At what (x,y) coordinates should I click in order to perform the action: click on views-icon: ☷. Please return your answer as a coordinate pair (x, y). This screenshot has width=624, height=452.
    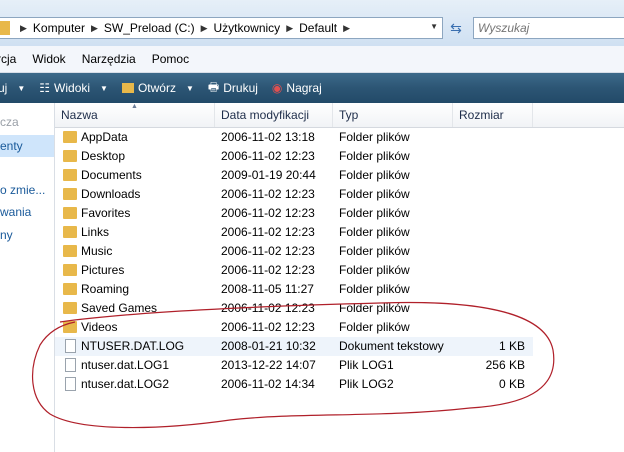
    Looking at the image, I should click on (45, 88).